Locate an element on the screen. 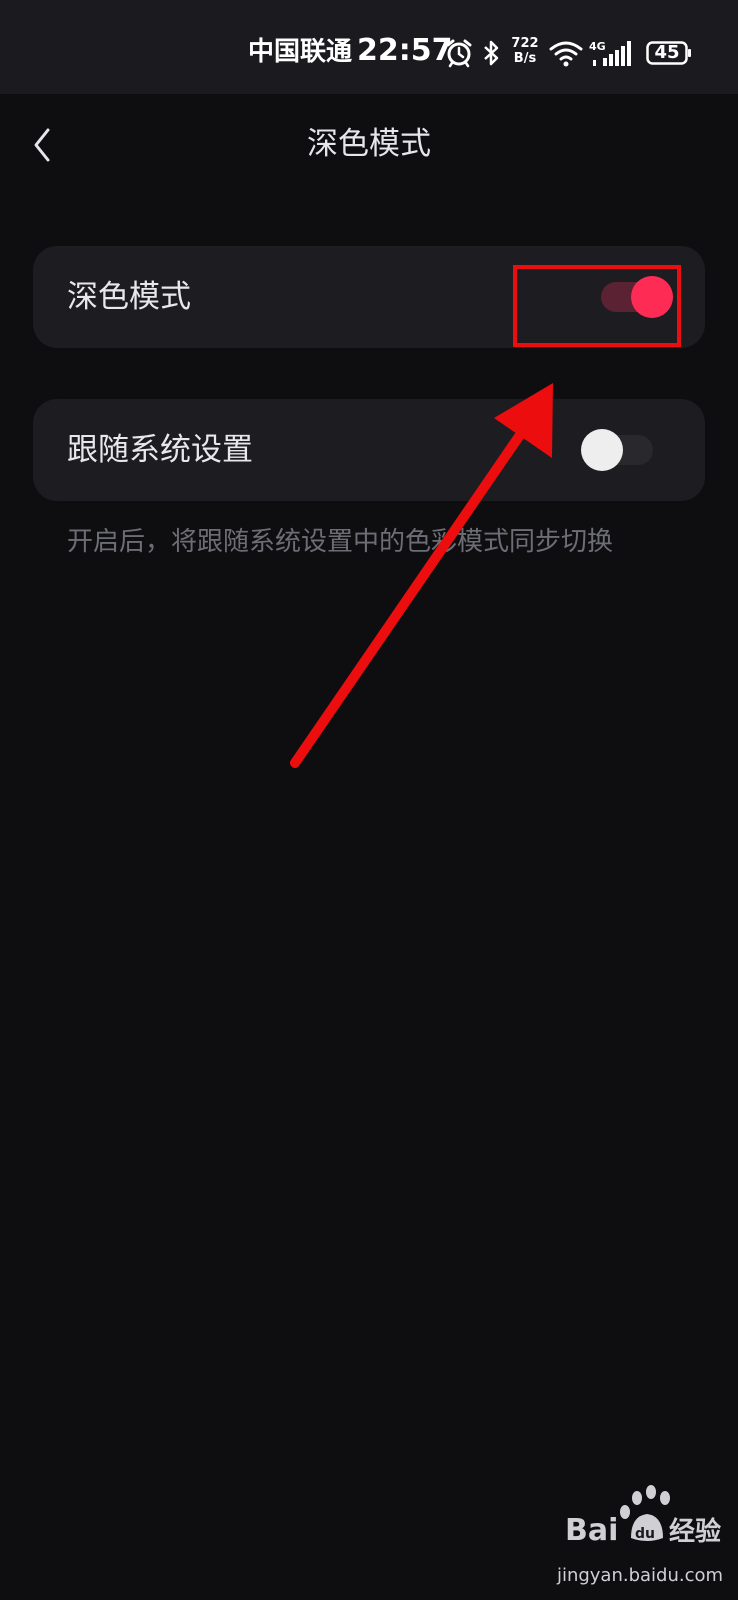 The image size is (738, 1600). bluetooth-icon is located at coordinates (491, 53).